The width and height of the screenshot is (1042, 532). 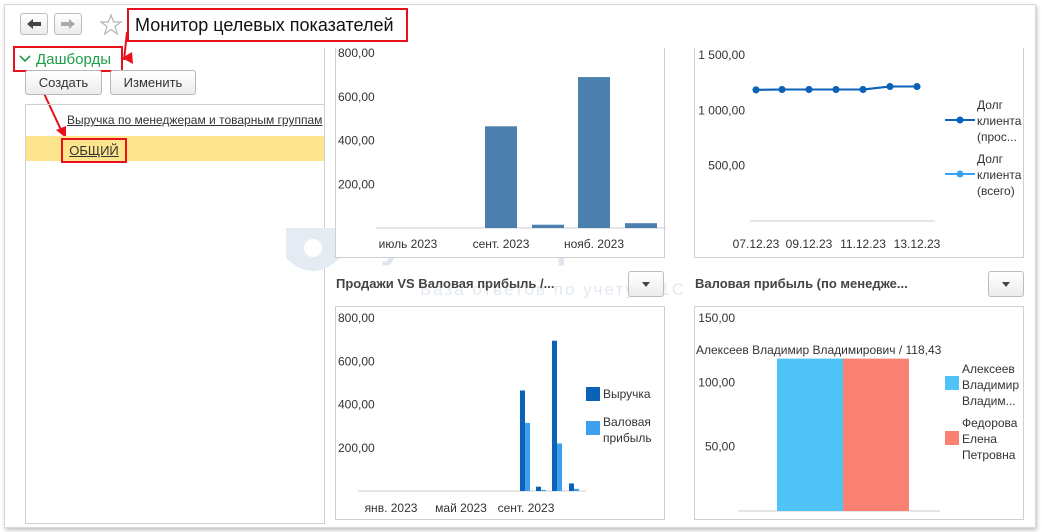 What do you see at coordinates (863, 244) in the screenshot?
I see `x-tick-label: 11.12.23` at bounding box center [863, 244].